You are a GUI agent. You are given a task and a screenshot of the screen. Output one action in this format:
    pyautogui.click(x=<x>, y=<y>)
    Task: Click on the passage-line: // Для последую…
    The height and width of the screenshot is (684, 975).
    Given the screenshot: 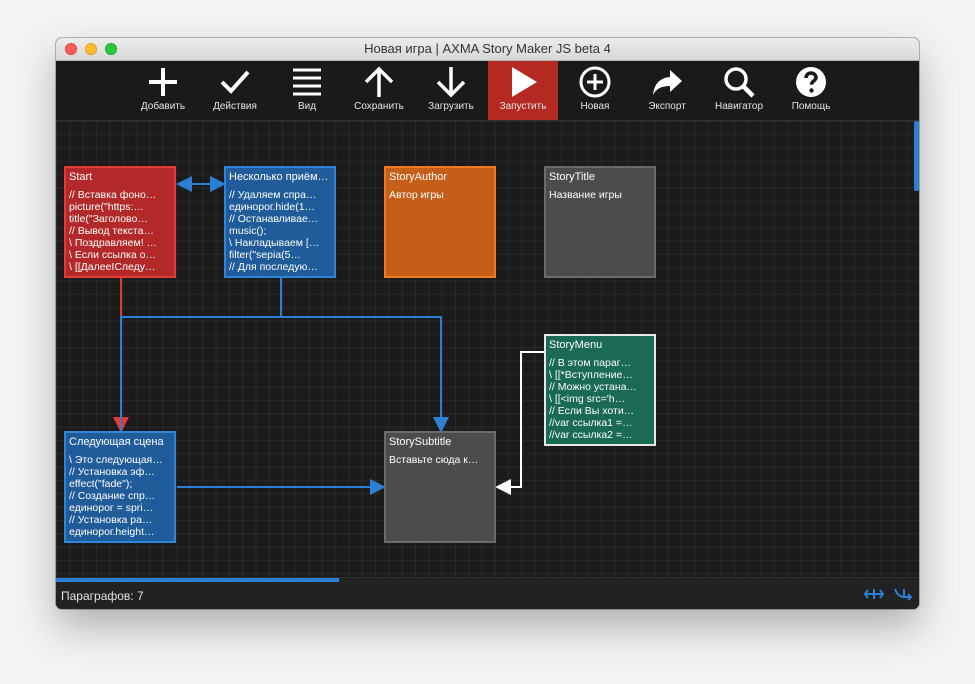 What is the action you would take?
    pyautogui.click(x=273, y=267)
    